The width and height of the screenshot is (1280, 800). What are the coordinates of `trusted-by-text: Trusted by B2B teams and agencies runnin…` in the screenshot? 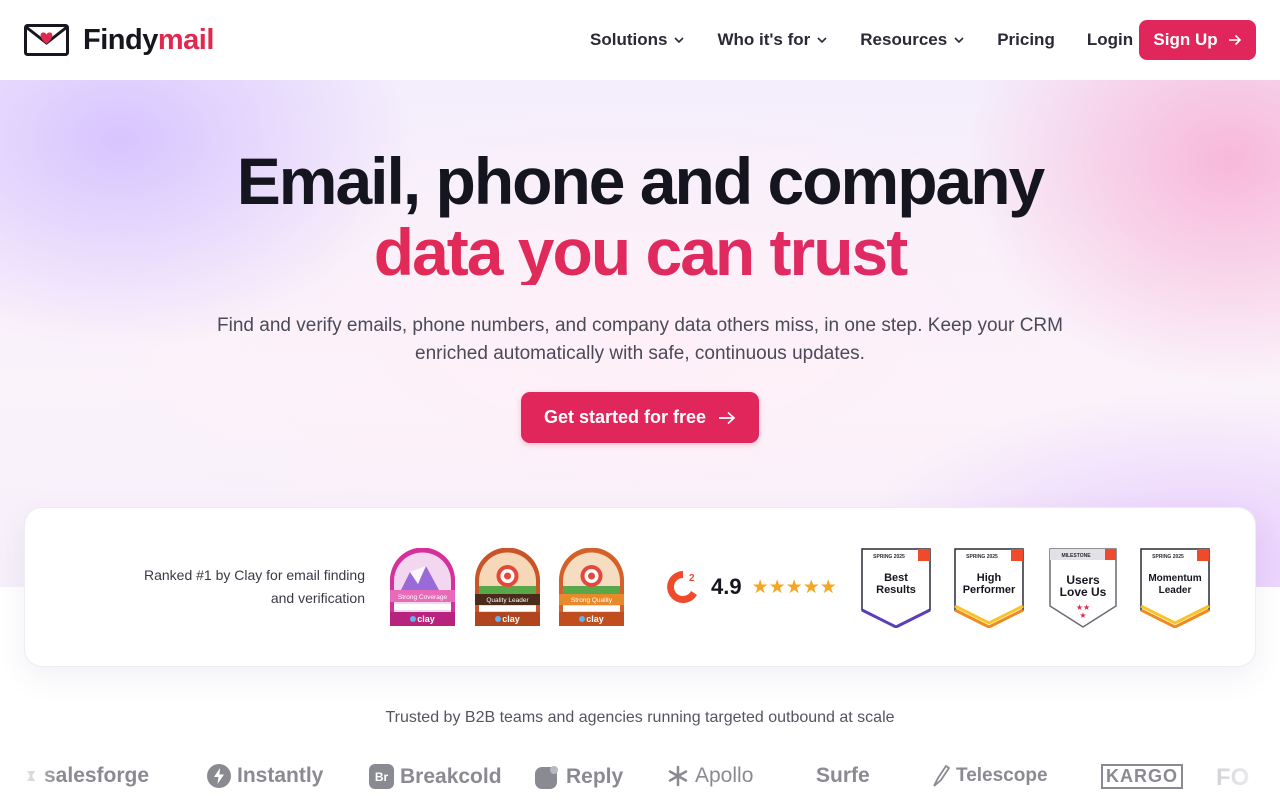 It's located at (640, 717).